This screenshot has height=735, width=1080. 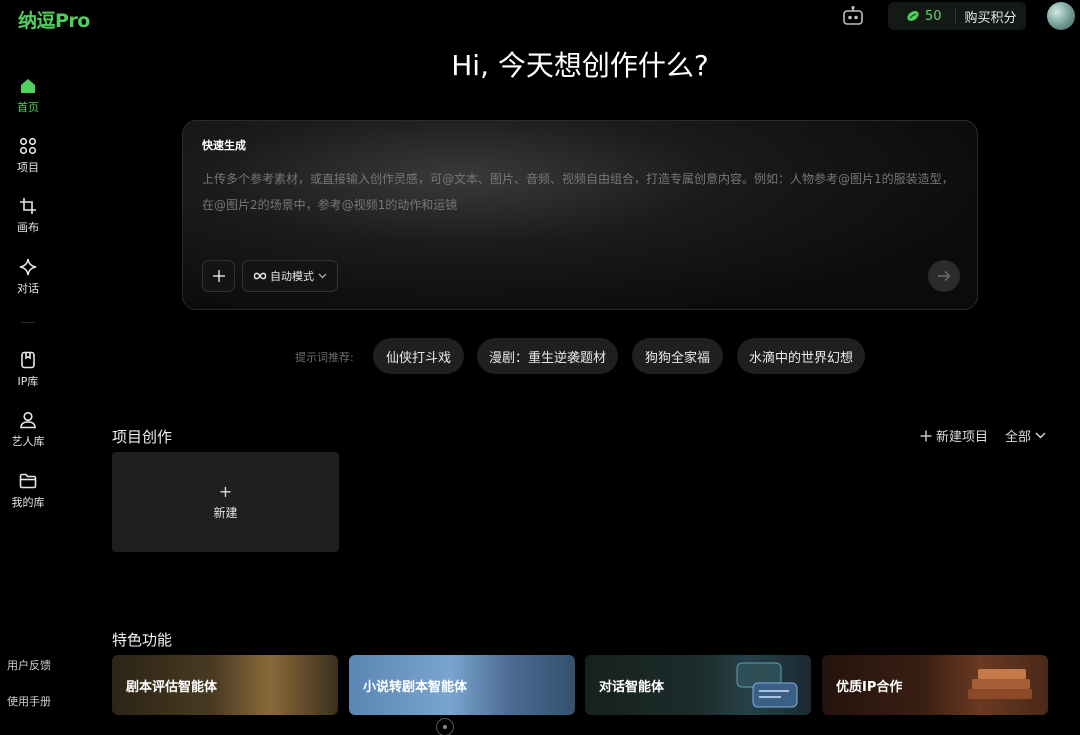 What do you see at coordinates (913, 16) in the screenshot?
I see `bean-icon` at bounding box center [913, 16].